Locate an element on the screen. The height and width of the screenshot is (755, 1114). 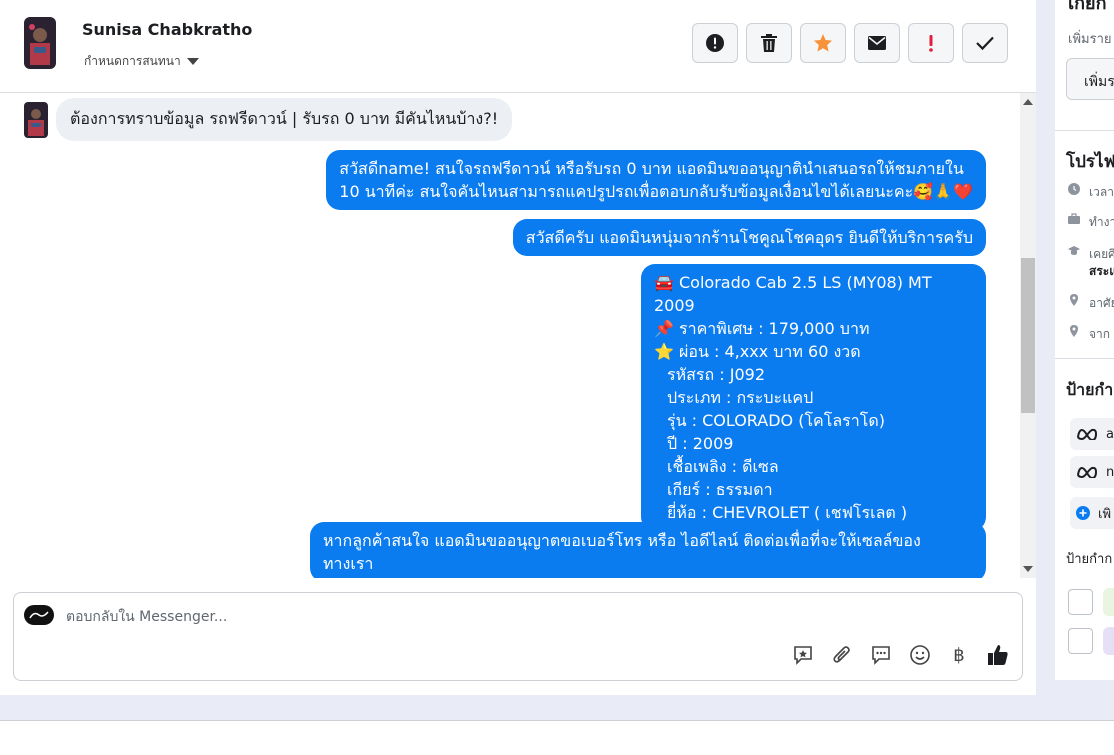
star-button is located at coordinates (823, 43).